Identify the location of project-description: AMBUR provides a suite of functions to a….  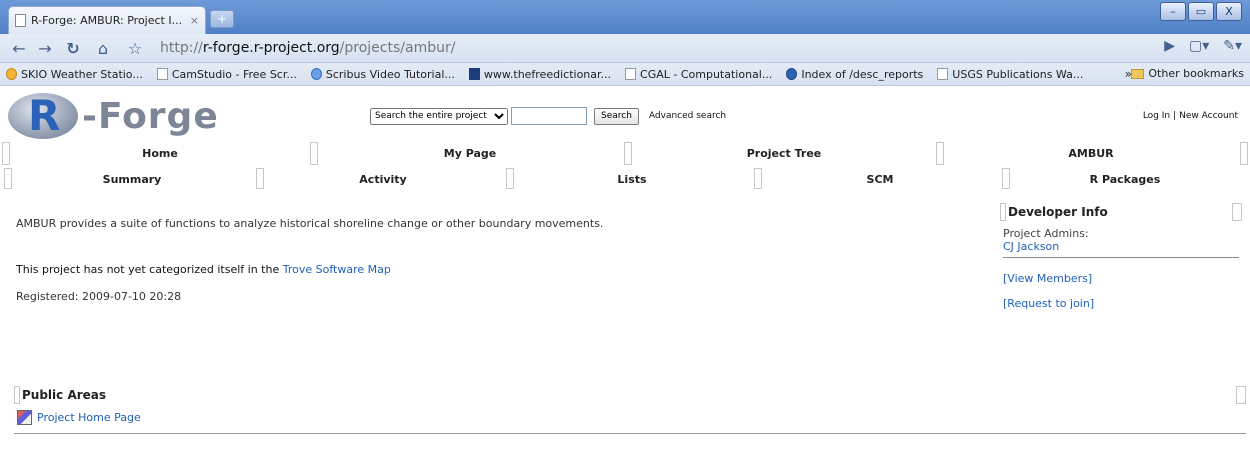
(310, 223).